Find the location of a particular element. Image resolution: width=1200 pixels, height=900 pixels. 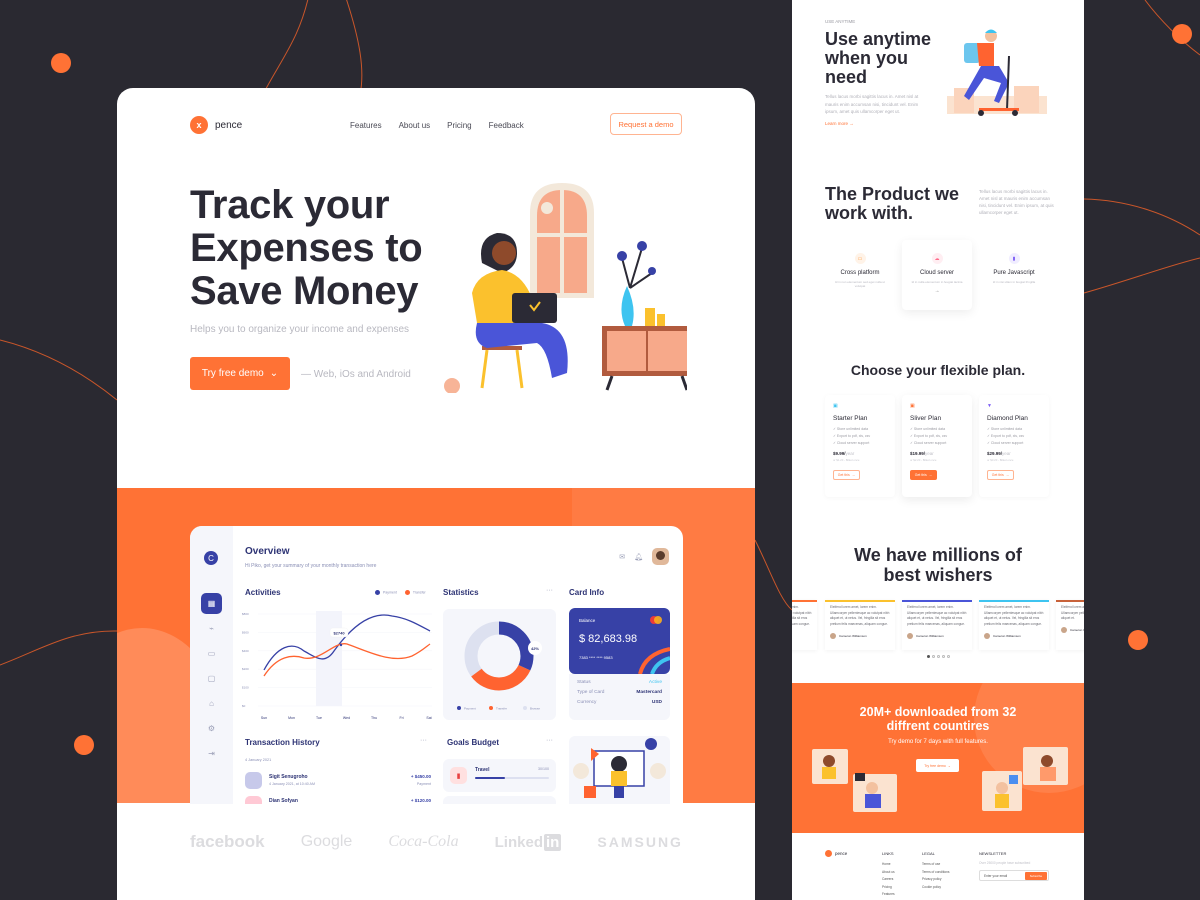

statistics-more-icon: ··· is located at coordinates (549, 590).